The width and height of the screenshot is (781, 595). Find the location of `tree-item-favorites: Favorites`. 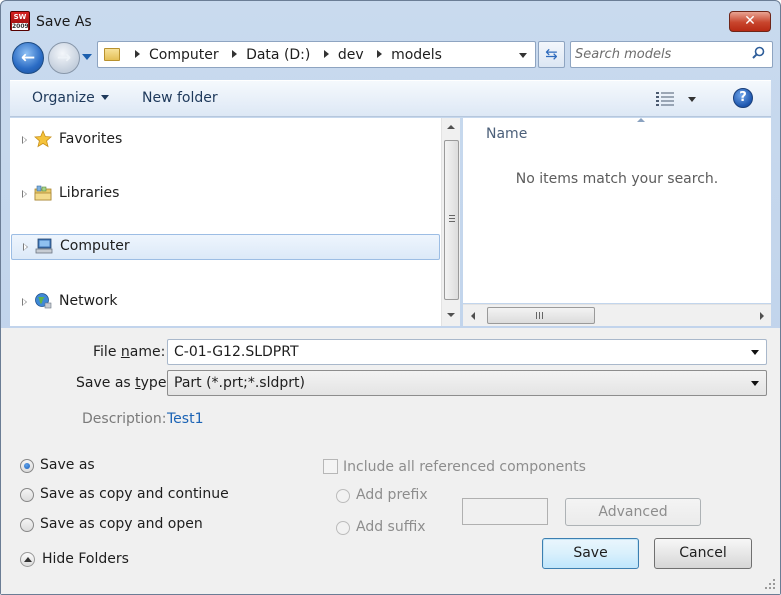

tree-item-favorites: Favorites is located at coordinates (225, 140).